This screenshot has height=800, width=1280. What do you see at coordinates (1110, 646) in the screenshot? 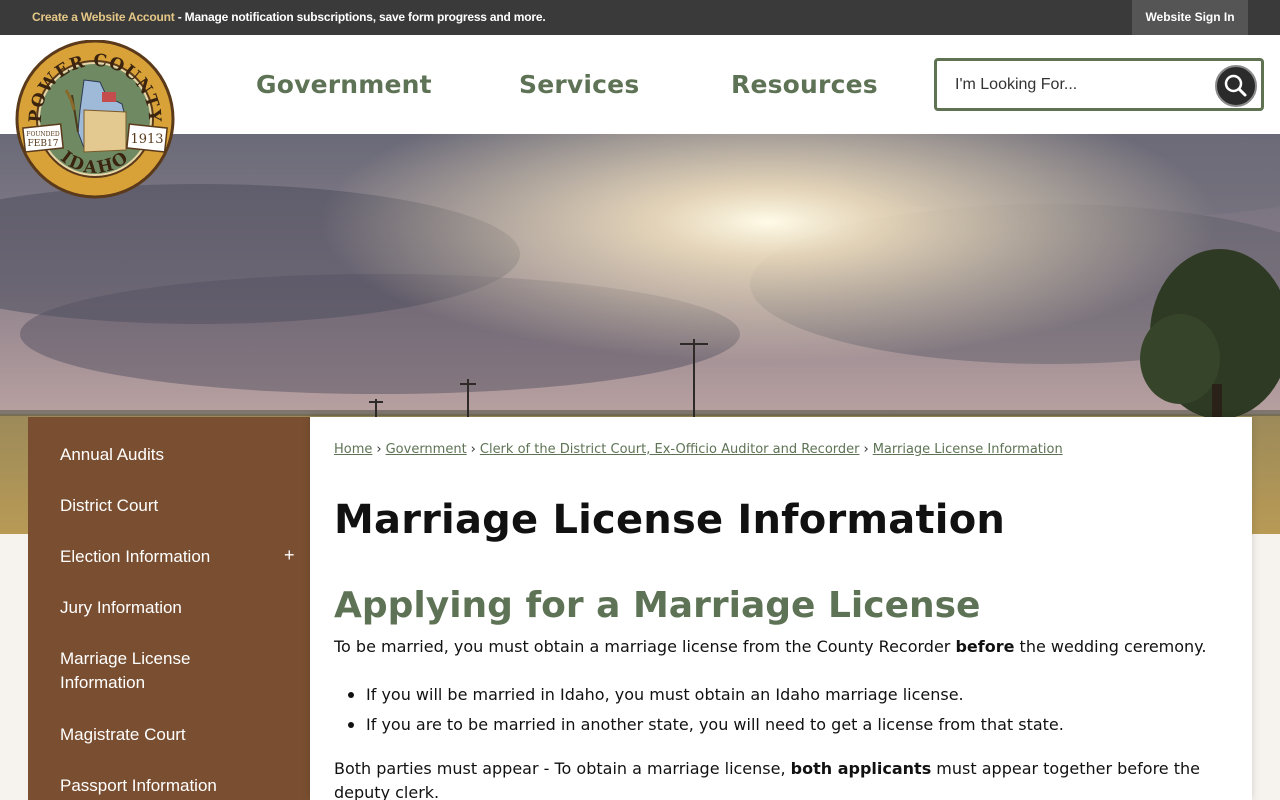
I see `intro-text-end: the wedding ceremony.` at bounding box center [1110, 646].